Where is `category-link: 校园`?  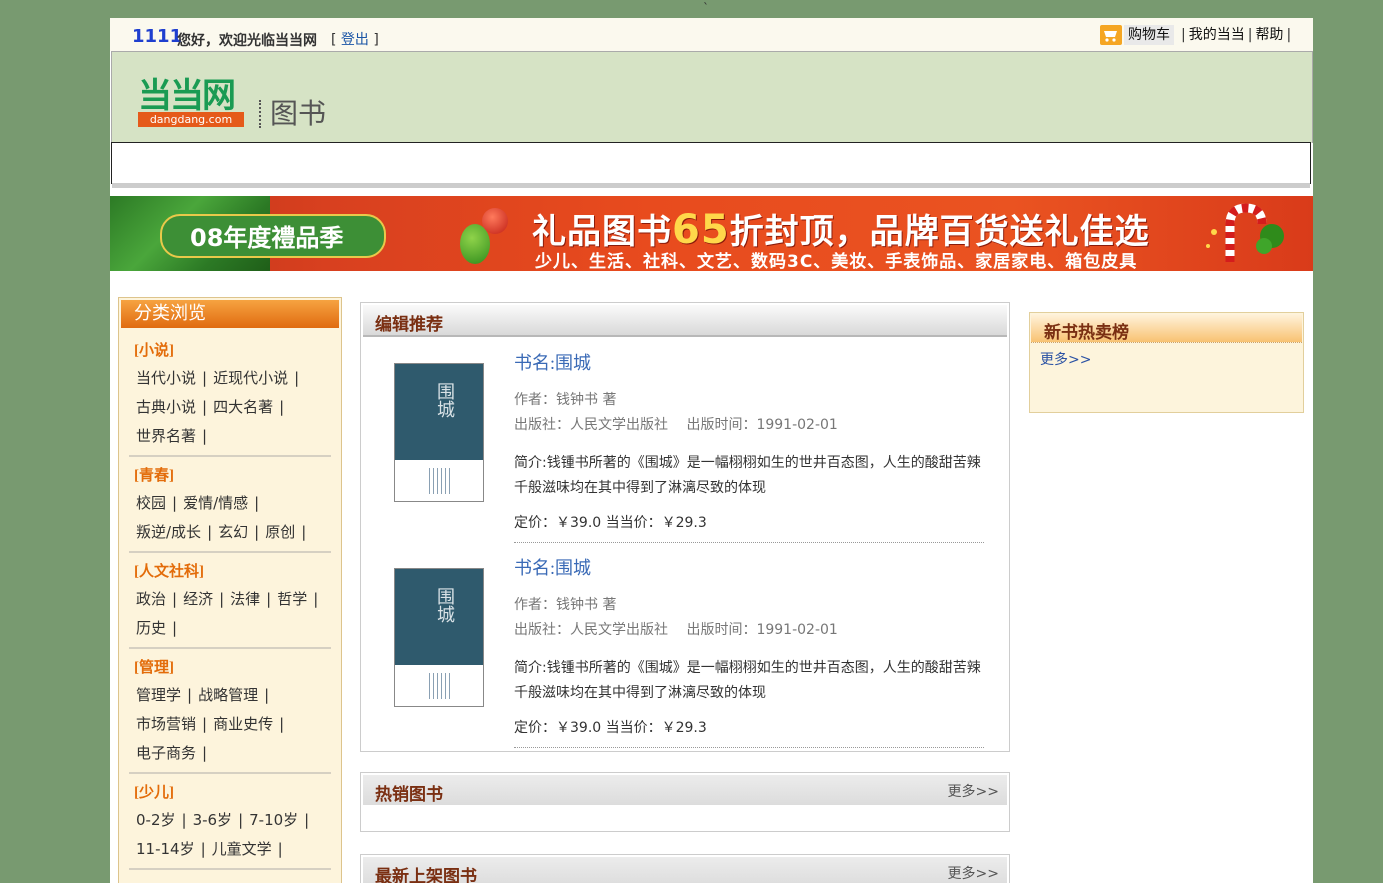 category-link: 校园 is located at coordinates (151, 503).